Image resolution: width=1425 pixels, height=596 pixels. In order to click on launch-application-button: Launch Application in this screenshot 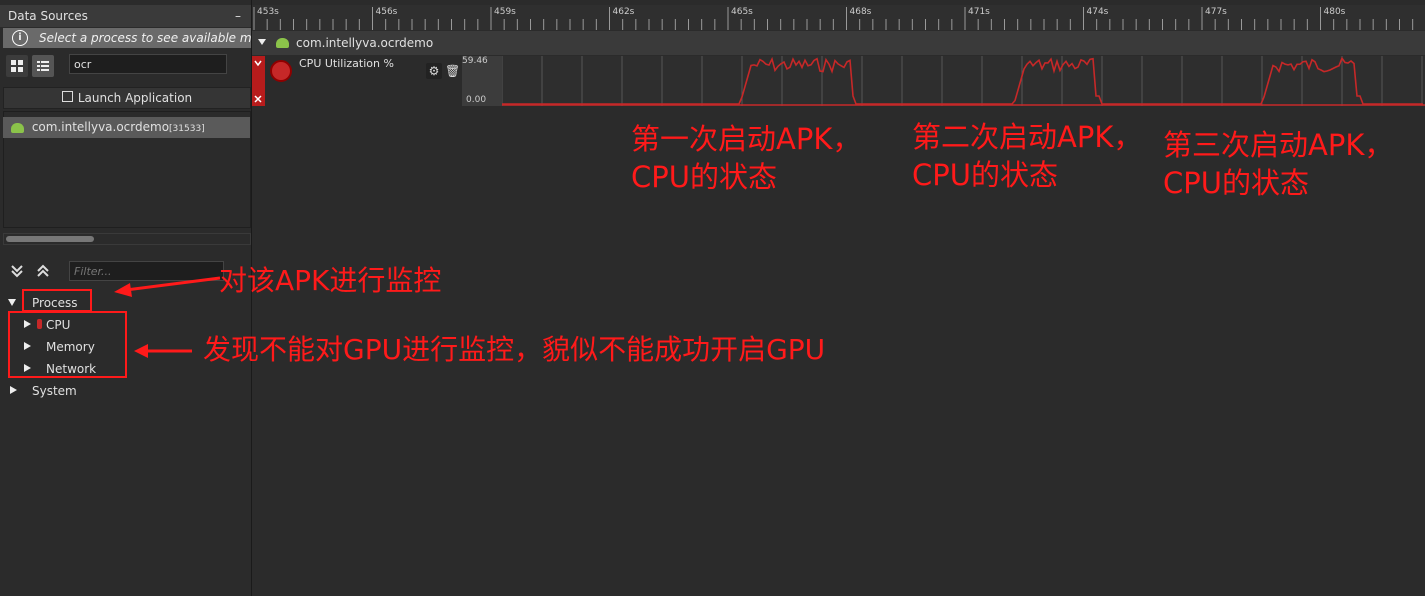, I will do `click(127, 98)`.